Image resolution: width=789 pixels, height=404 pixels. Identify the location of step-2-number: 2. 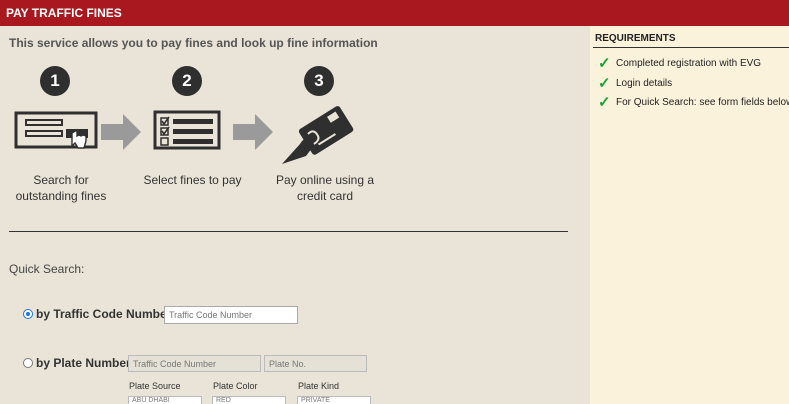
(187, 81).